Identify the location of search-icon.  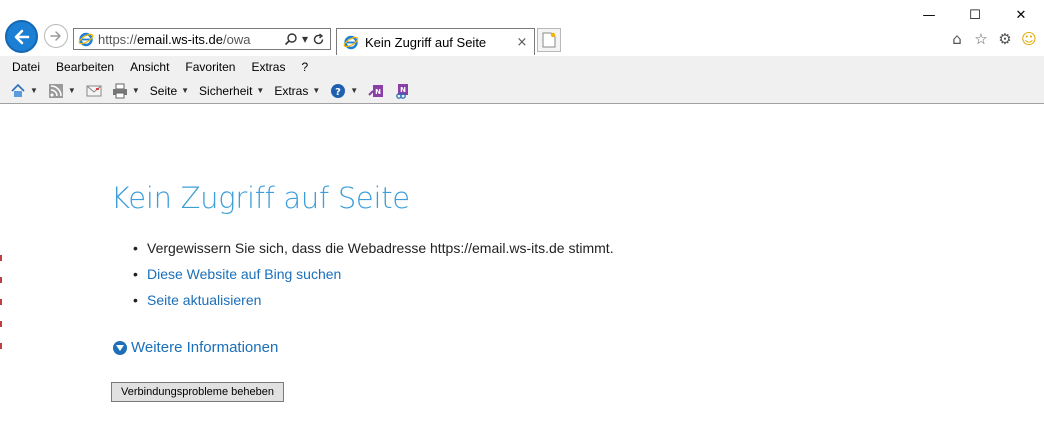
(291, 39).